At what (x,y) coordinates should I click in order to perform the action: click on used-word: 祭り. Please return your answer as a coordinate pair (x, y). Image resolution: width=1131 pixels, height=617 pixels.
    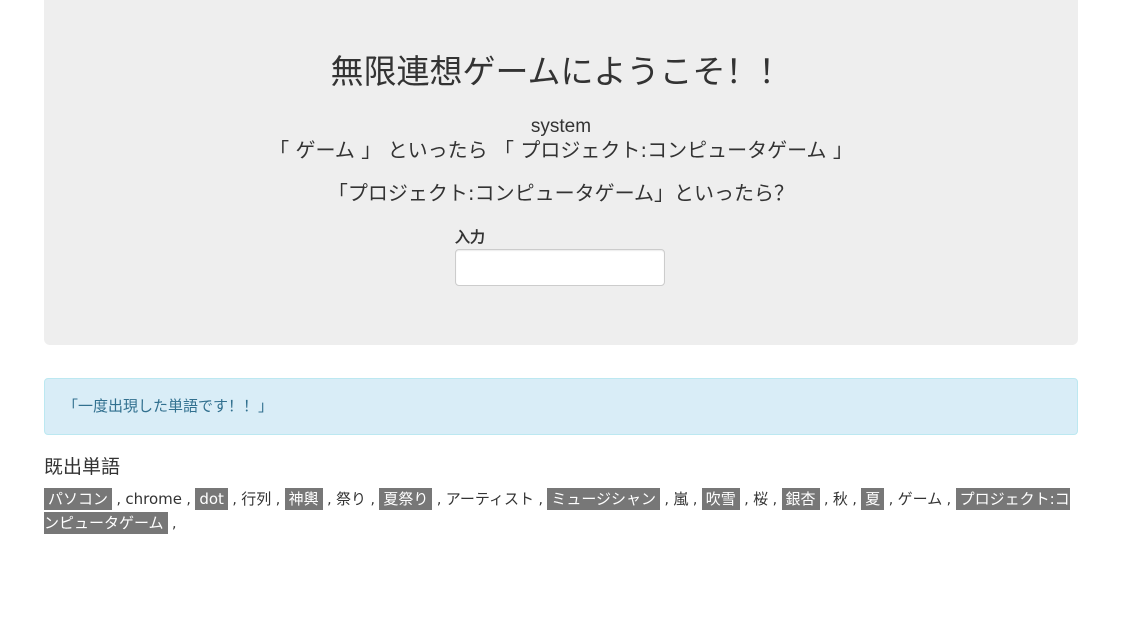
    Looking at the image, I should click on (351, 499).